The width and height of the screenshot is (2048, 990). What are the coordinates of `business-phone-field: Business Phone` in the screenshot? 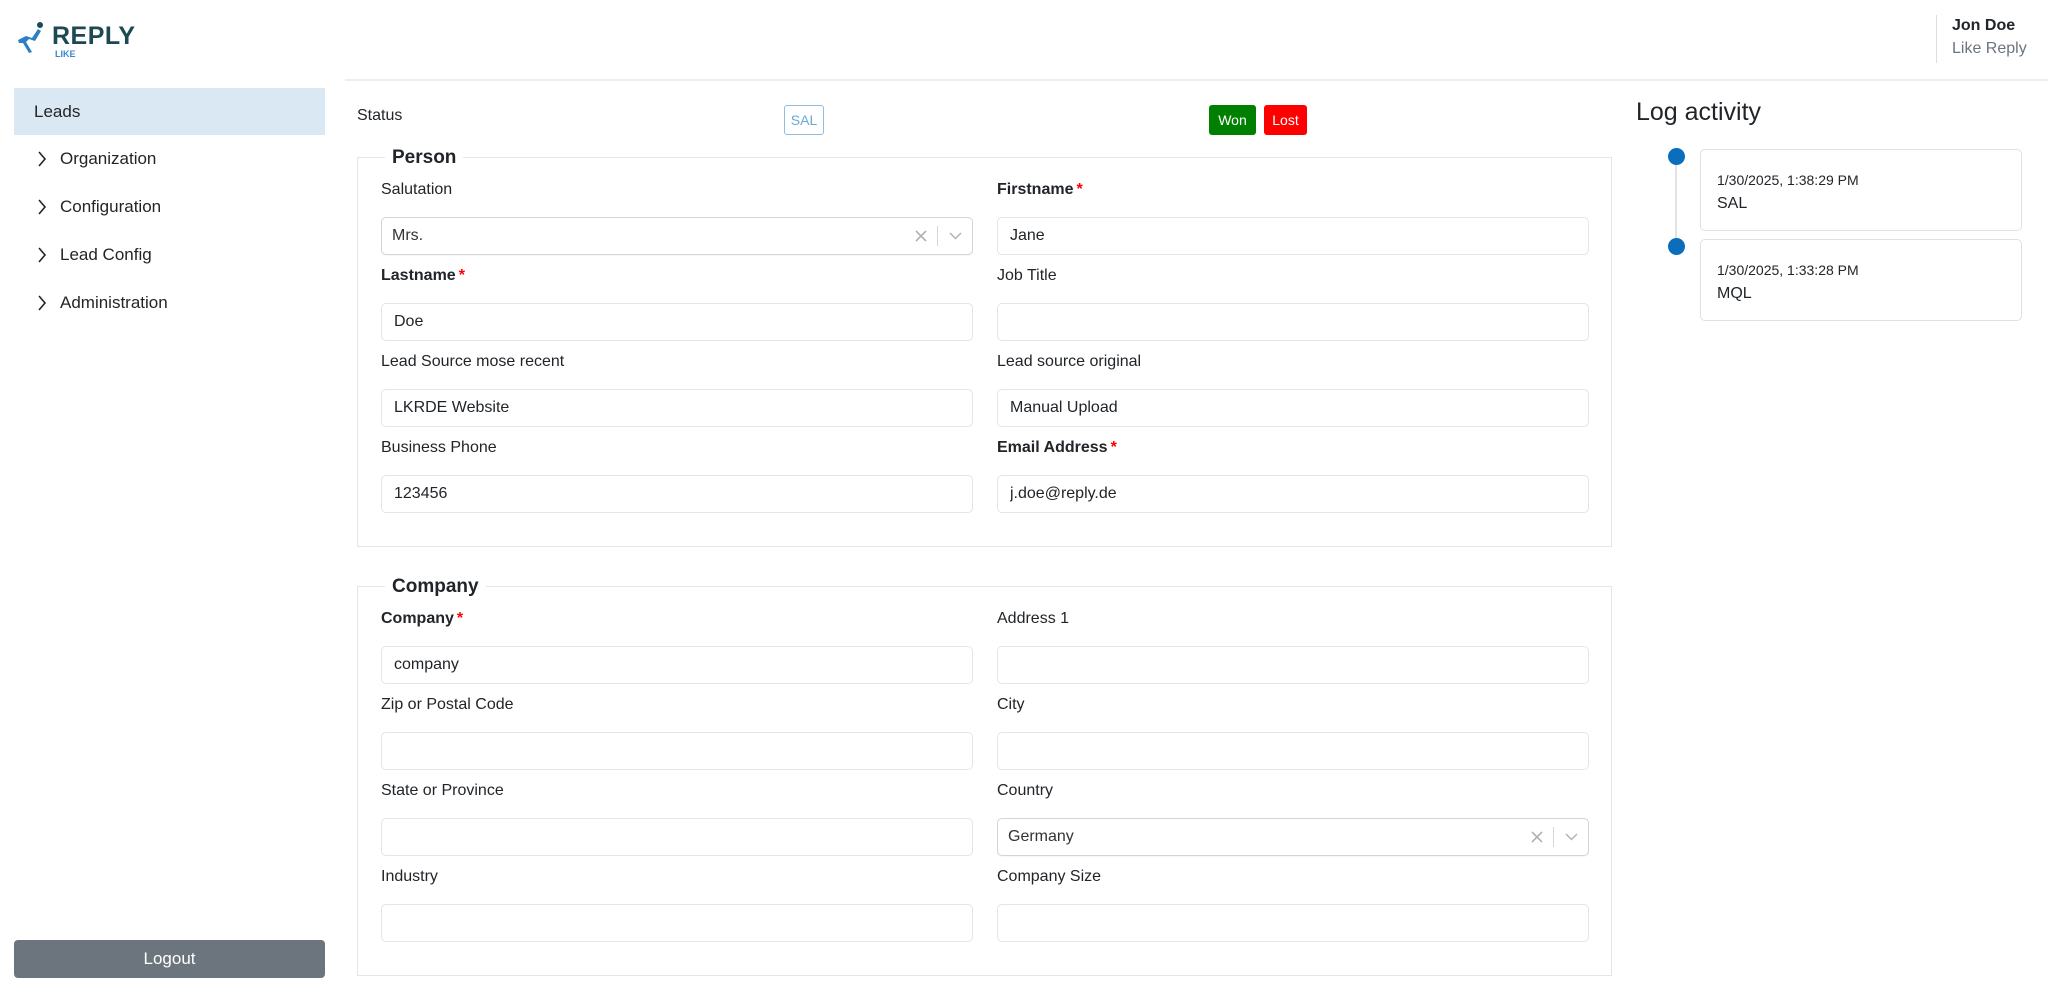 It's located at (677, 475).